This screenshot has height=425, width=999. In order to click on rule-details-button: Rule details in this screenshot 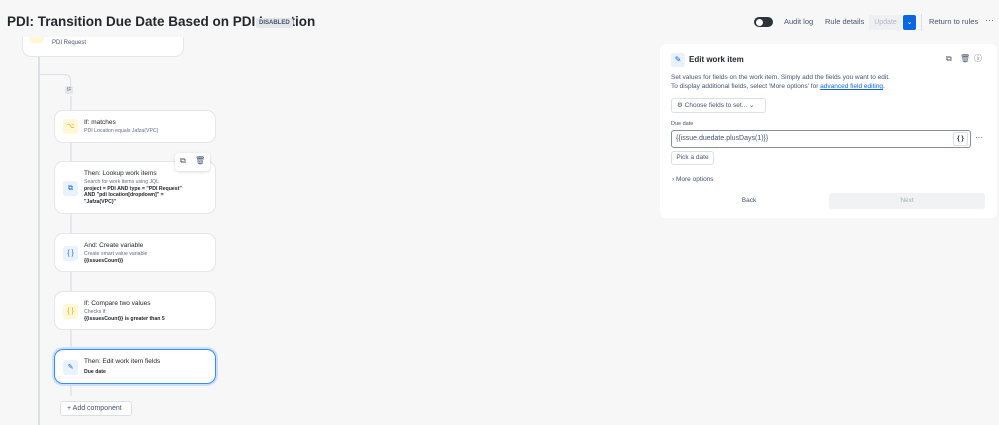, I will do `click(844, 21)`.